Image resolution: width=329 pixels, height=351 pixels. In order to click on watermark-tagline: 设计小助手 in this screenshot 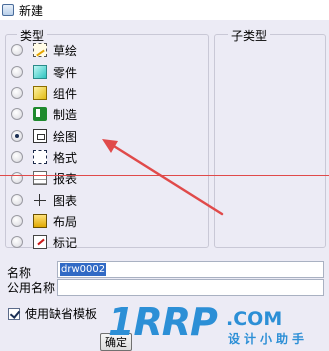, I will do `click(268, 339)`.